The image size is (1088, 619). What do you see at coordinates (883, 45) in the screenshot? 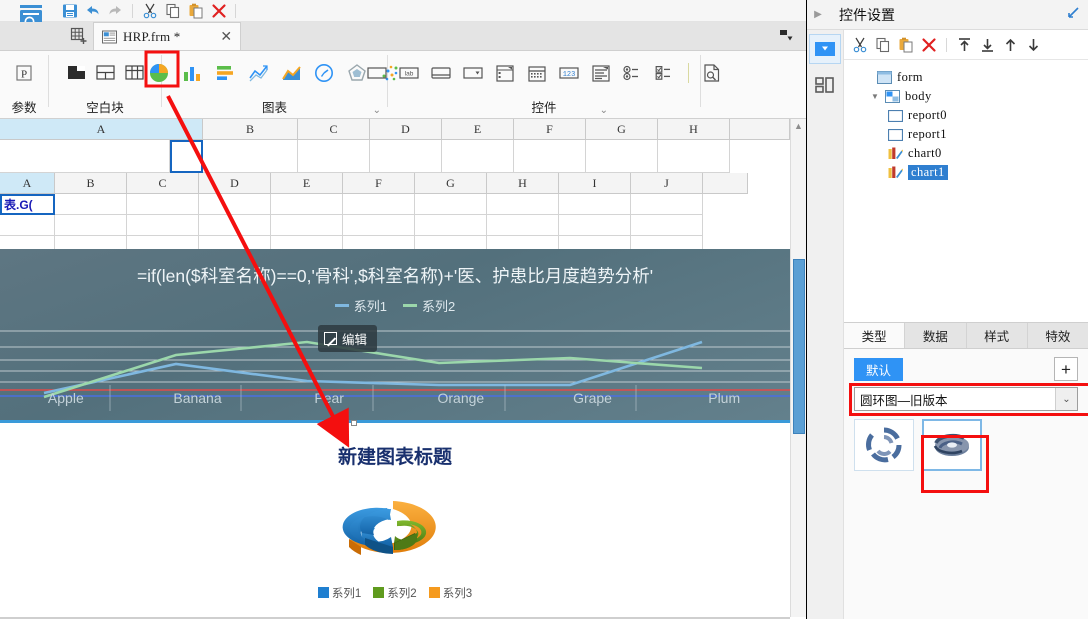
I see `tree-copy-icon` at bounding box center [883, 45].